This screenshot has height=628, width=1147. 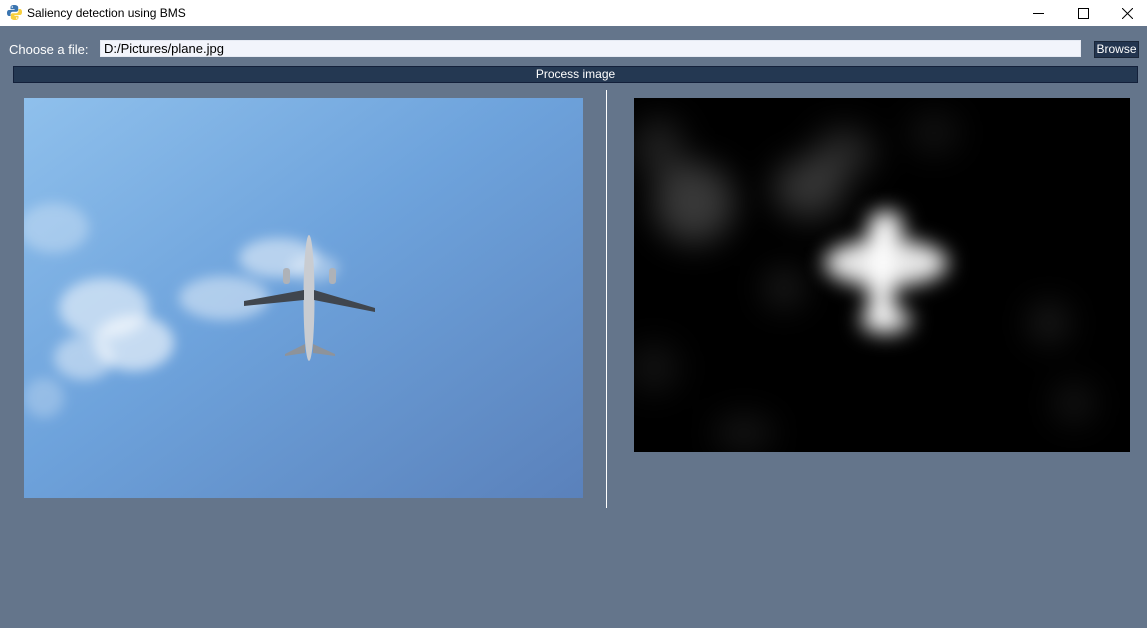 I want to click on python-icon, so click(x=14, y=12).